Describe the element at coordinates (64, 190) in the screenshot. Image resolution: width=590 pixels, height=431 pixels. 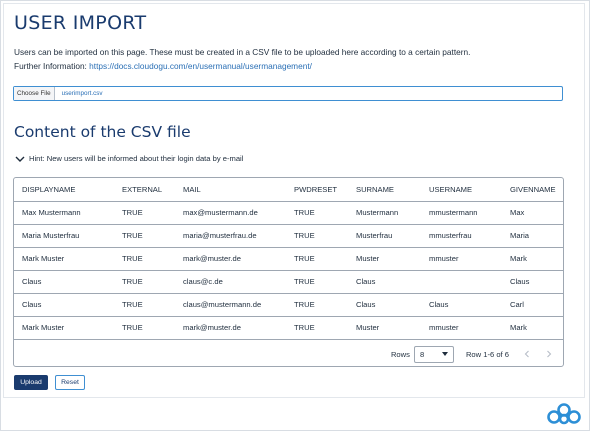
I see `column-header: DISPLAYNAME` at that location.